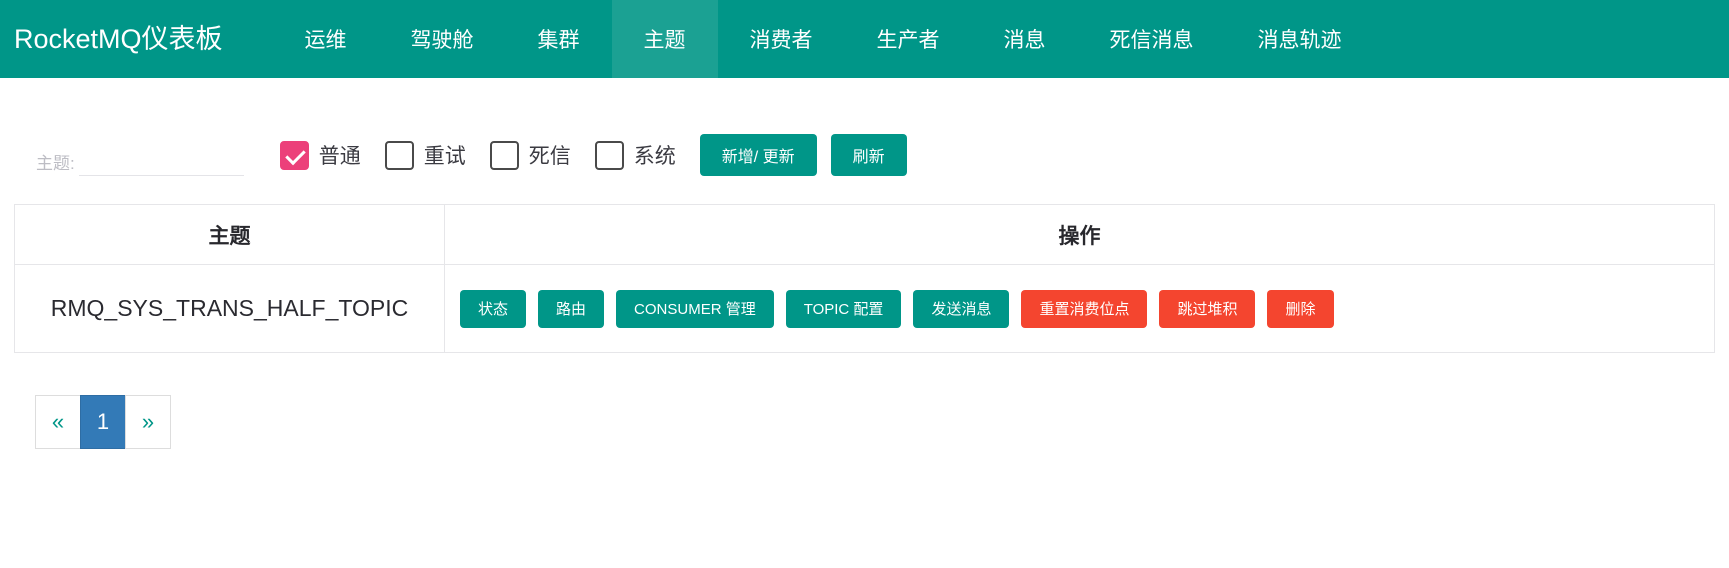  I want to click on nav-item-list: 运维 驾驶舱 集群 主题 消费者 生产者 消息 死信消息 消息轨迹, so click(823, 39).